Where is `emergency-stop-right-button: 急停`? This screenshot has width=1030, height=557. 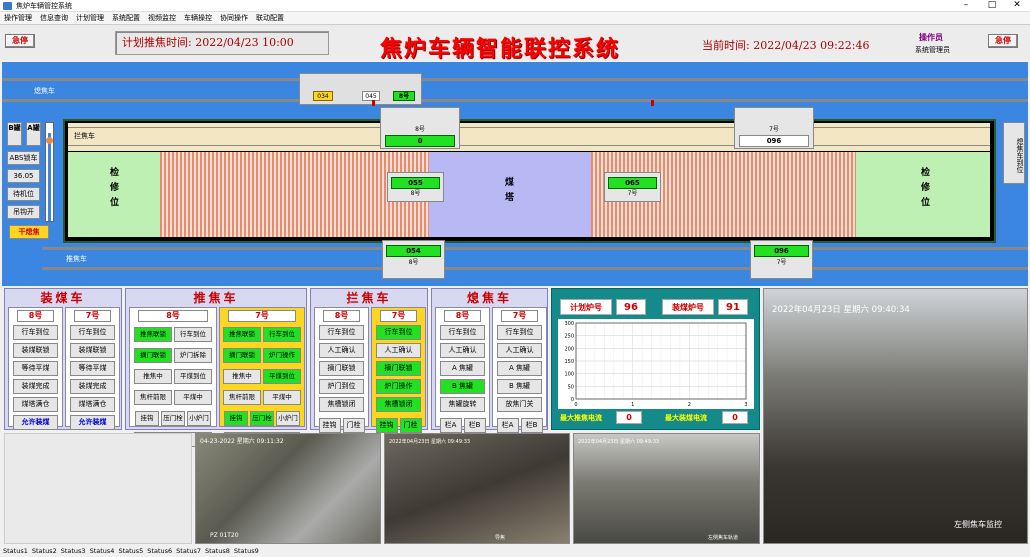 emergency-stop-right-button: 急停 is located at coordinates (1003, 41).